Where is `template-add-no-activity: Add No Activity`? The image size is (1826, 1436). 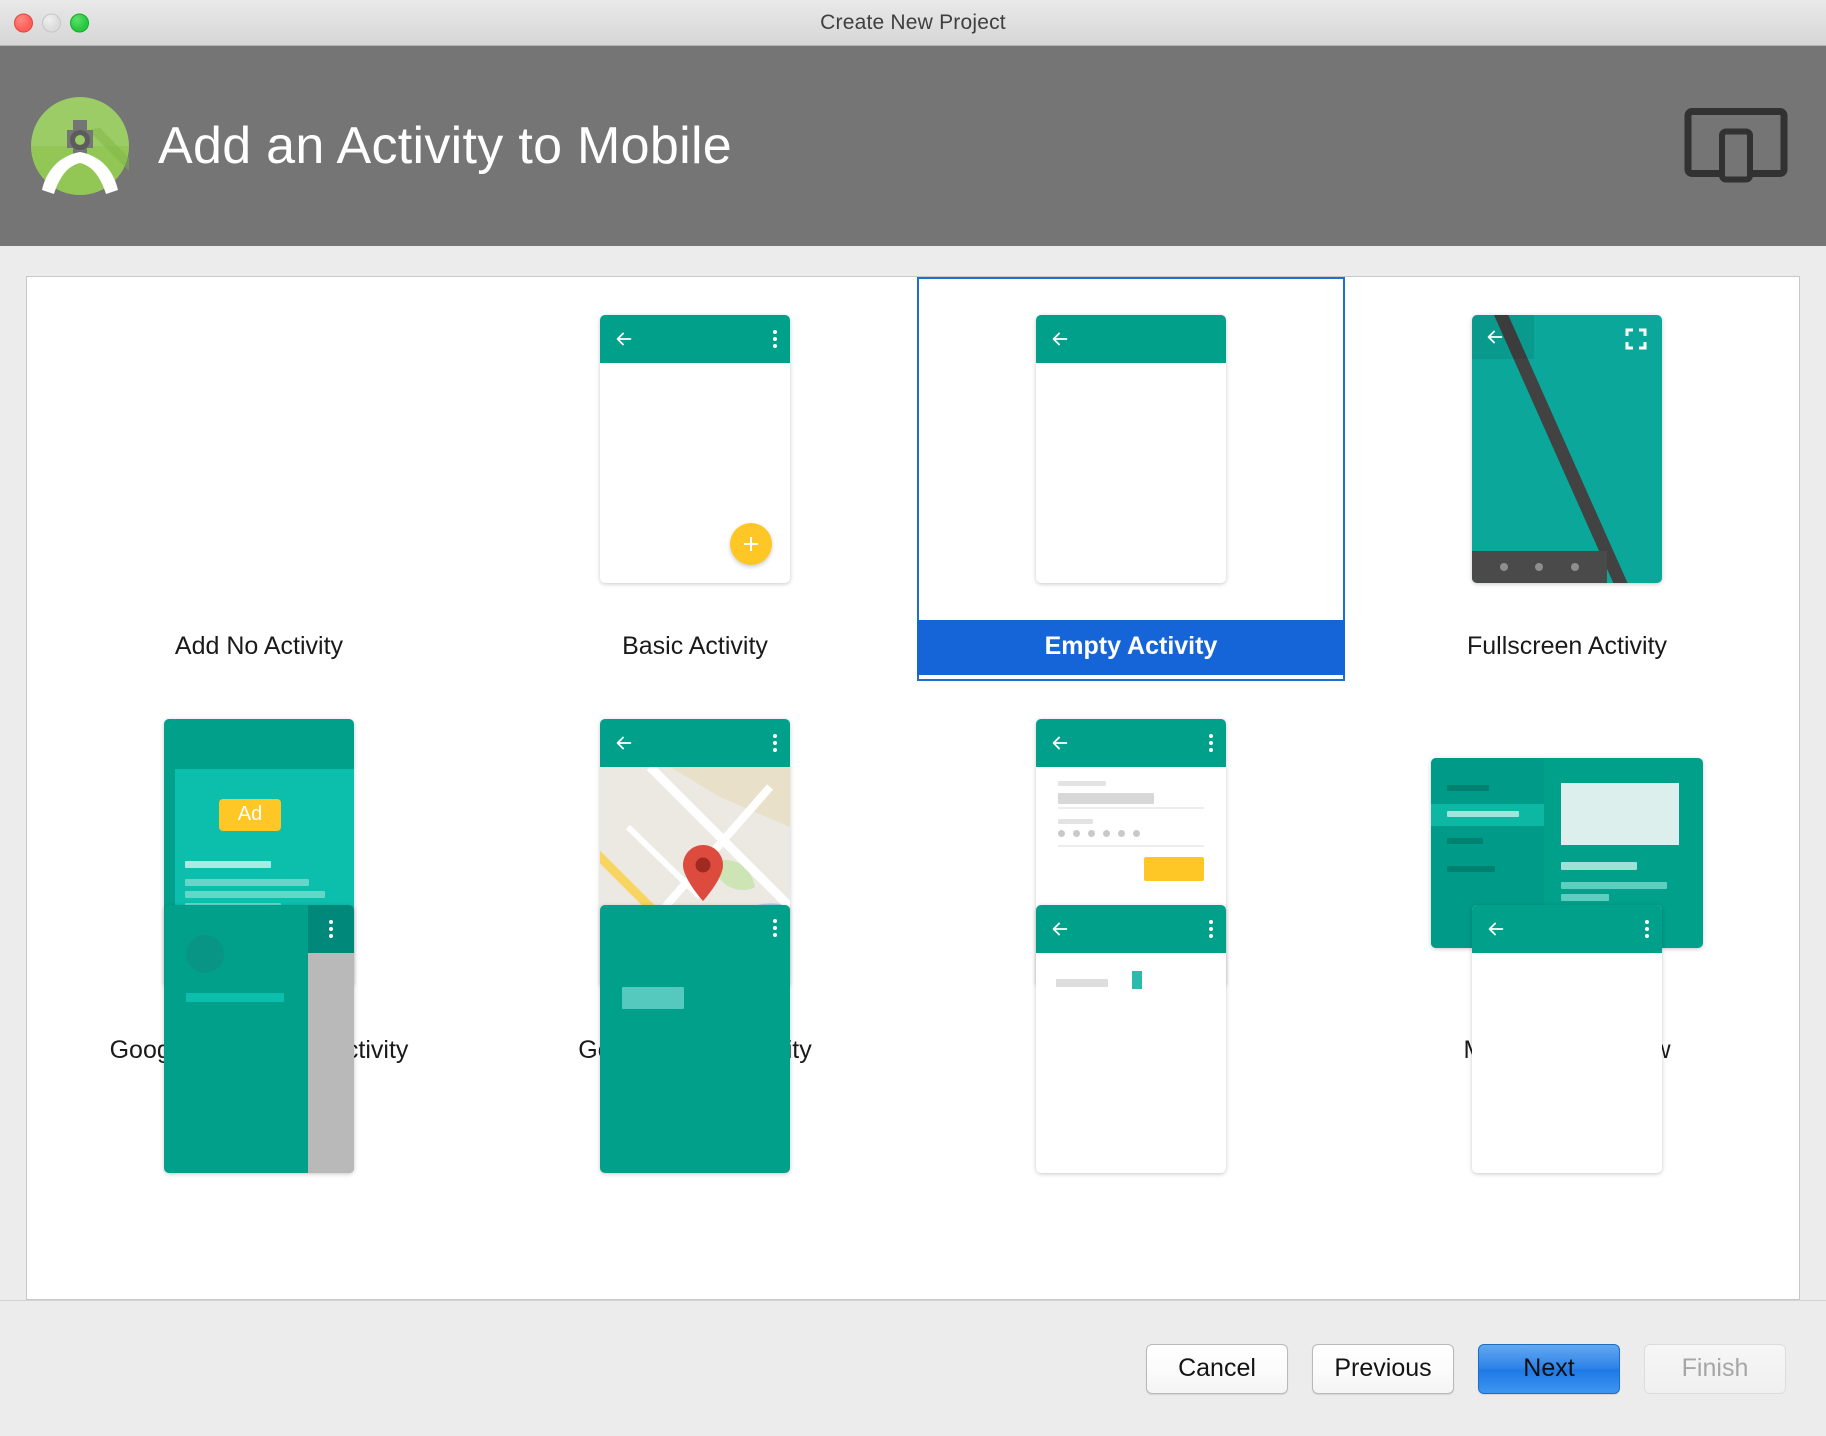 template-add-no-activity: Add No Activity is located at coordinates (259, 479).